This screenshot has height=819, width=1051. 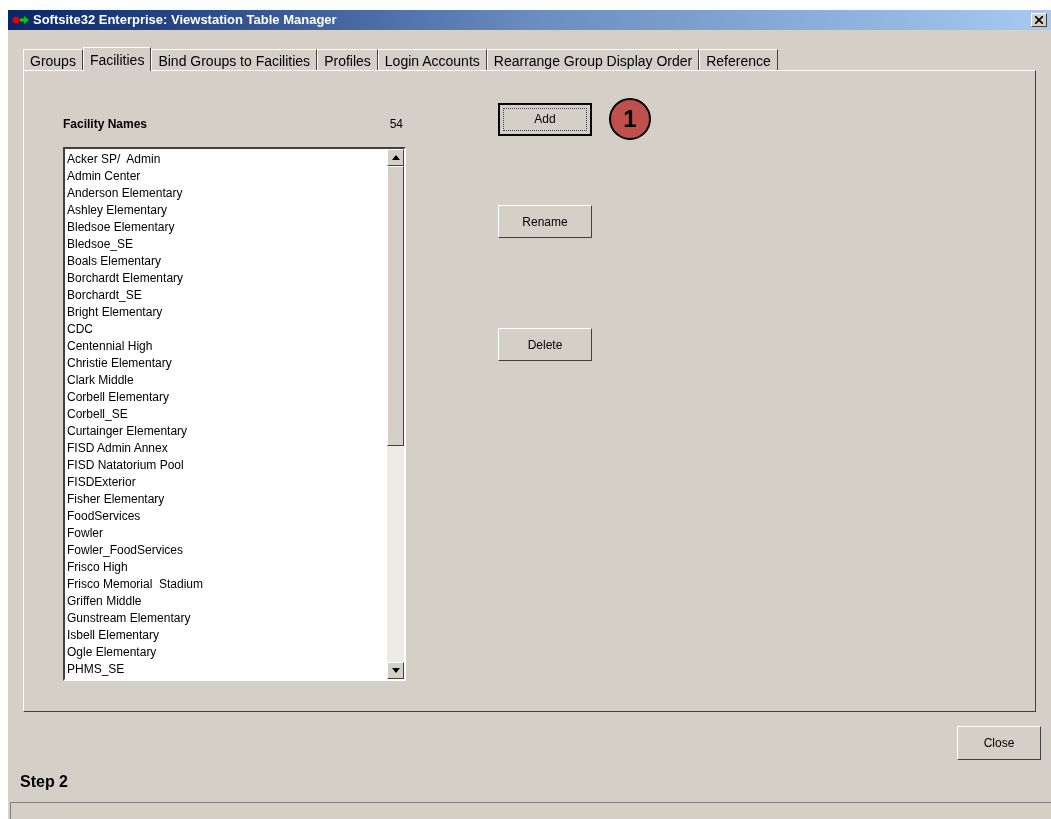 What do you see at coordinates (227, 516) in the screenshot?
I see `list-item: FoodServices` at bounding box center [227, 516].